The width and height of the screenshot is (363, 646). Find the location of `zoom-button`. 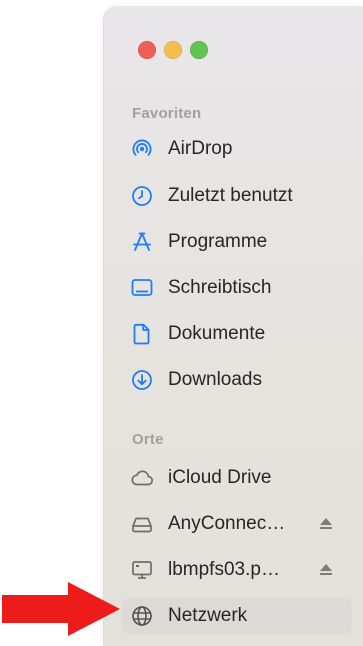

zoom-button is located at coordinates (199, 50).